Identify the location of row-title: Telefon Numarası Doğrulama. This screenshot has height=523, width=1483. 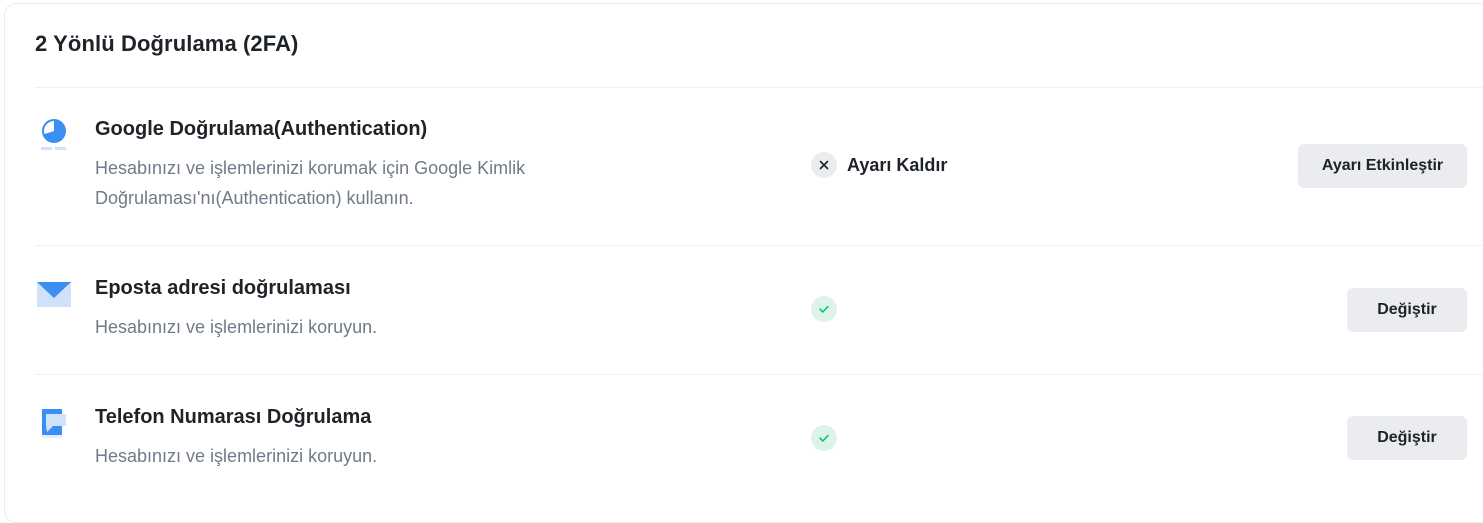
(233, 417).